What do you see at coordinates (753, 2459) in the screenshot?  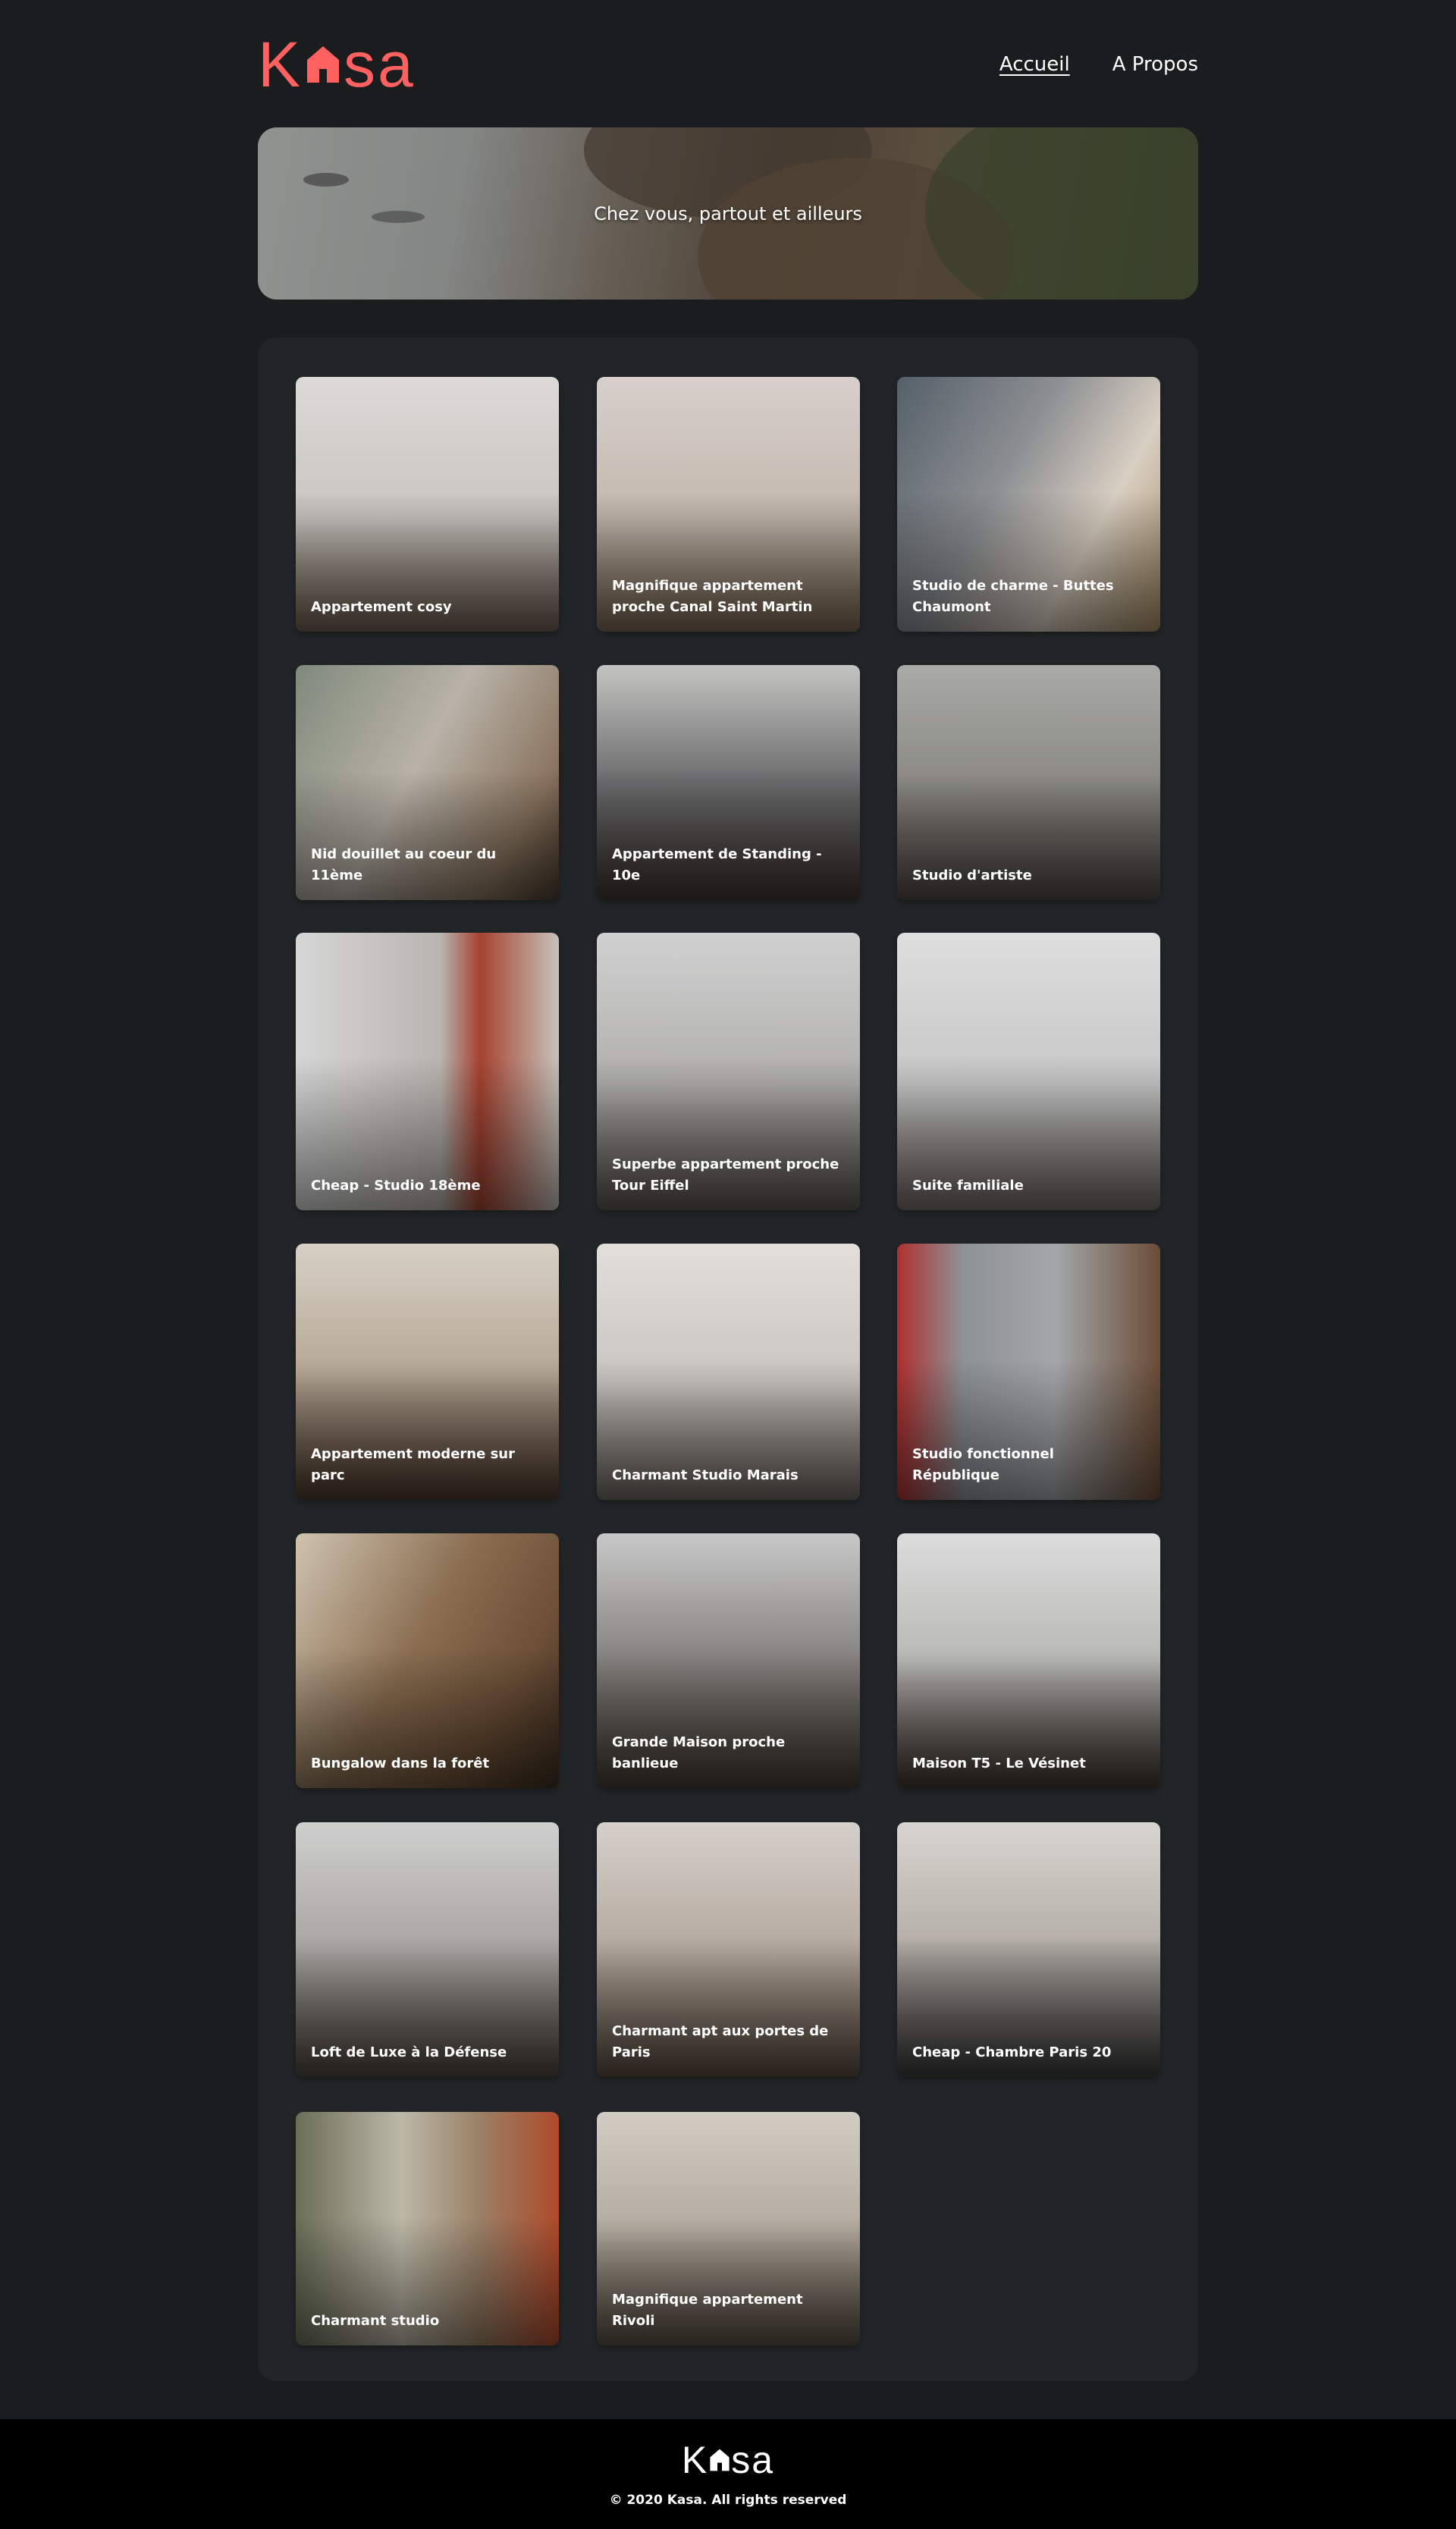 I see `footer-logo-letters-sa: sa` at bounding box center [753, 2459].